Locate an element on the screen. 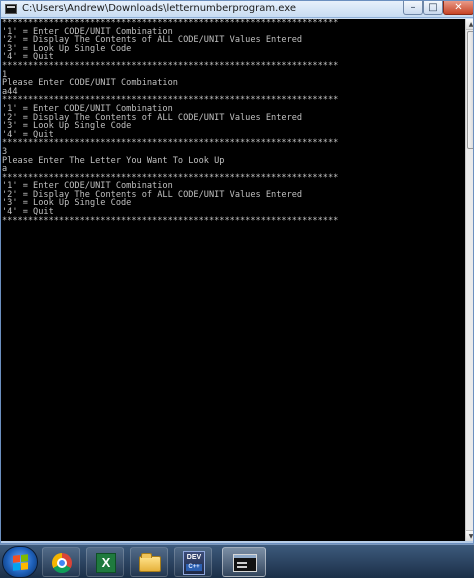 The height and width of the screenshot is (578, 474). taskbar-devcpp-button: DEV C++ is located at coordinates (193, 562).